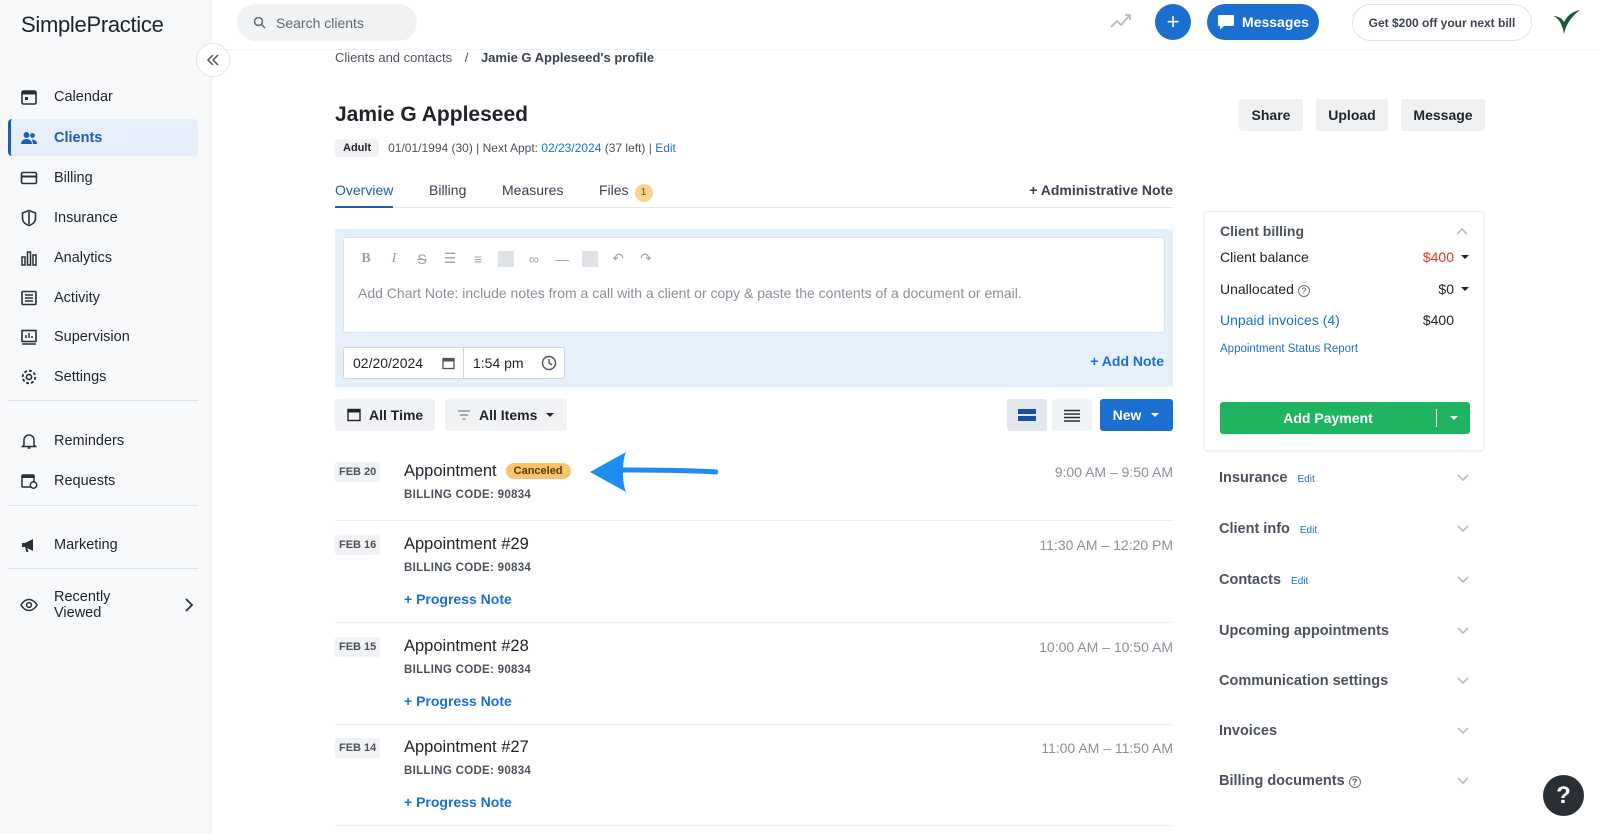 The image size is (1600, 834). Describe the element at coordinates (394, 259) in the screenshot. I see `italic-icon: I` at that location.